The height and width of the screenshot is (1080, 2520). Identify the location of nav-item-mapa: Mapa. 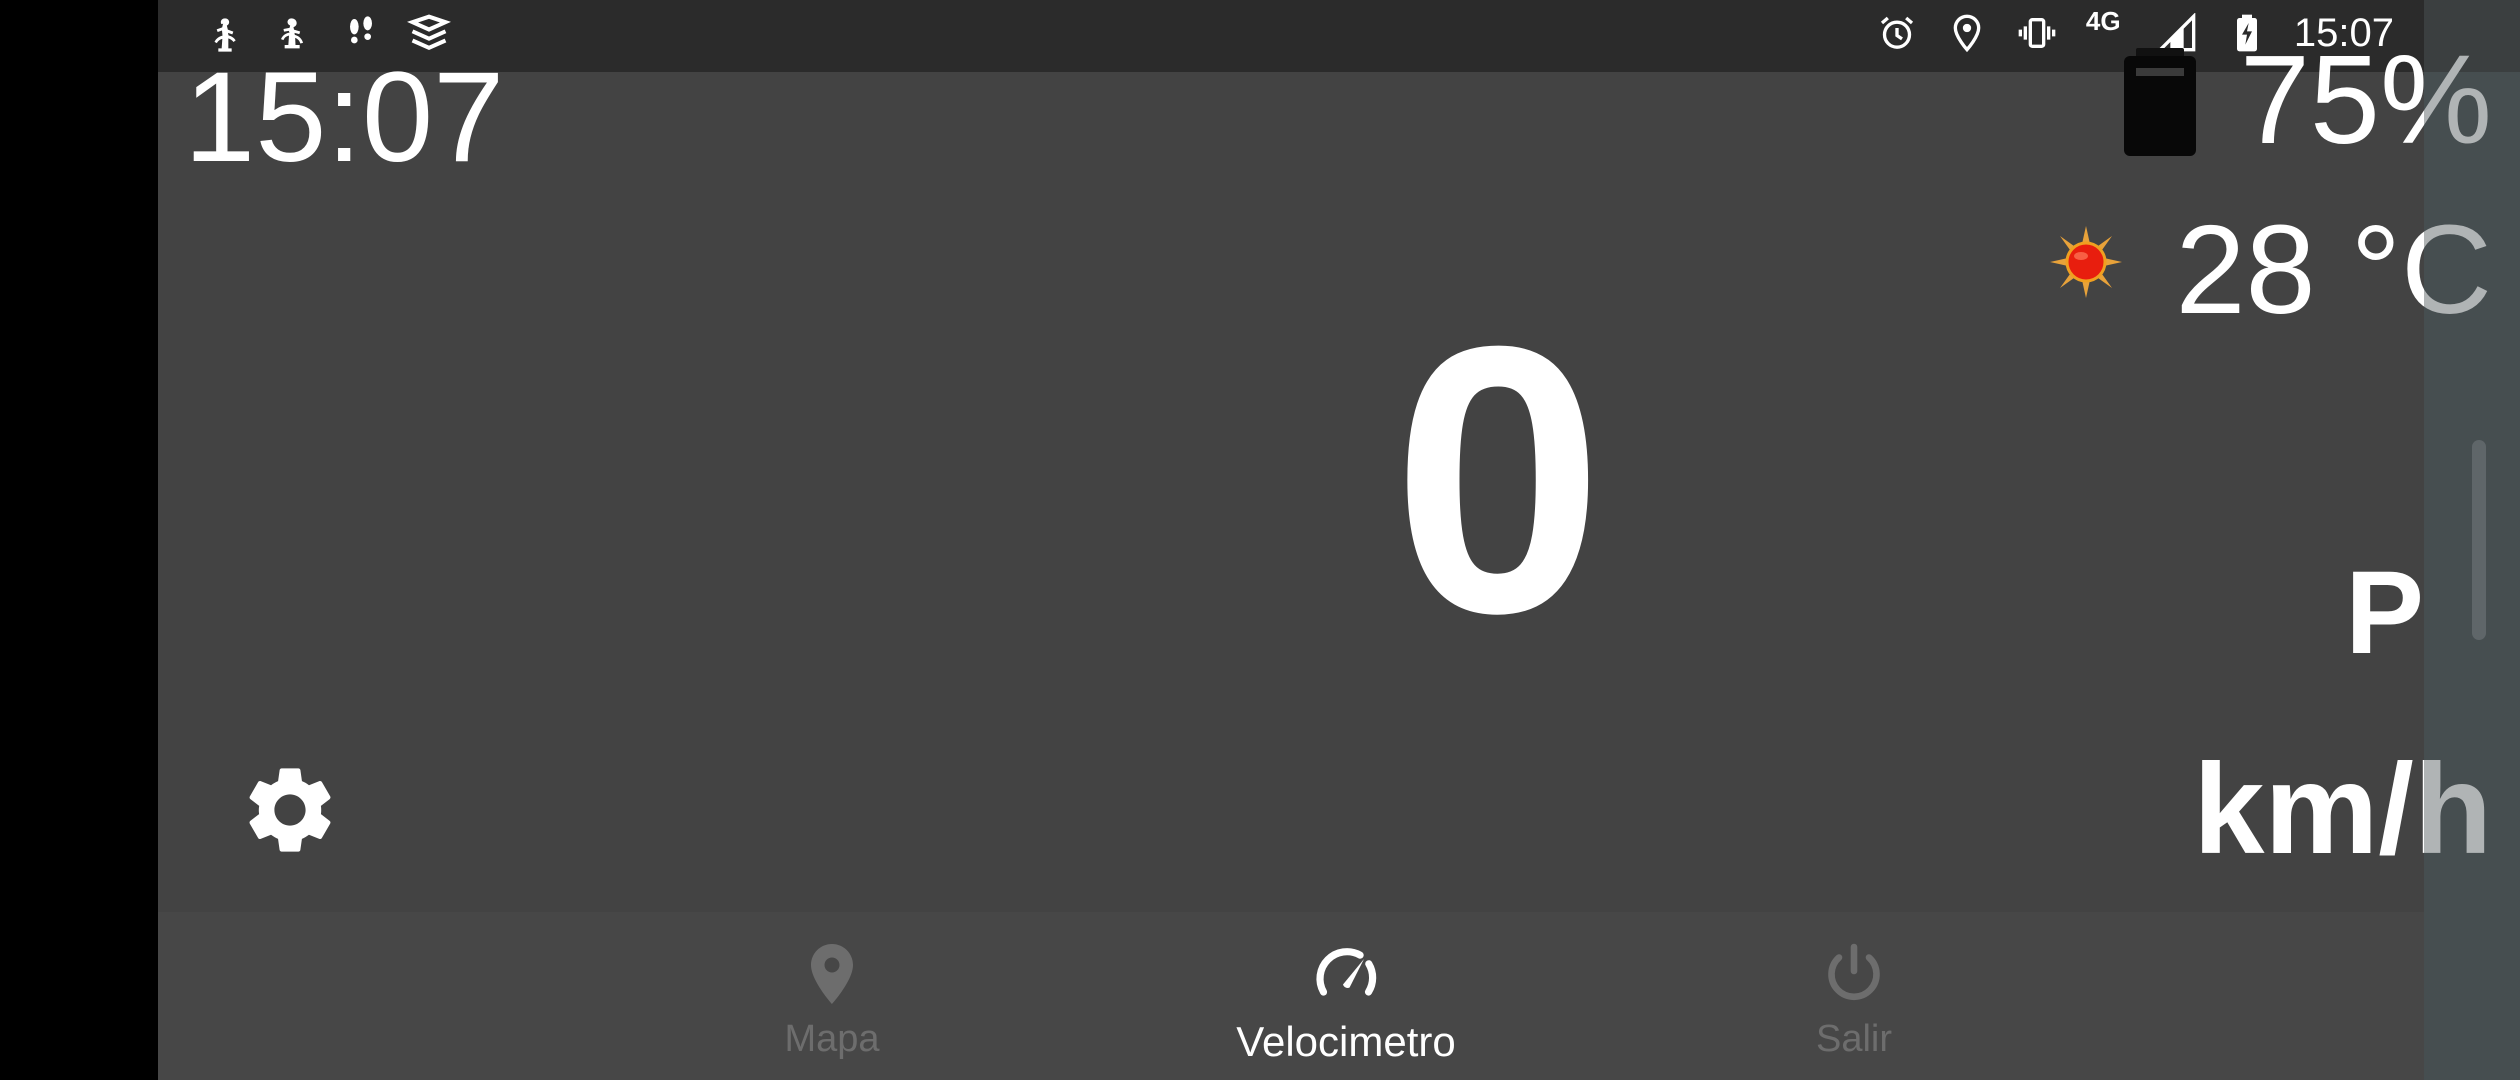
(832, 1008).